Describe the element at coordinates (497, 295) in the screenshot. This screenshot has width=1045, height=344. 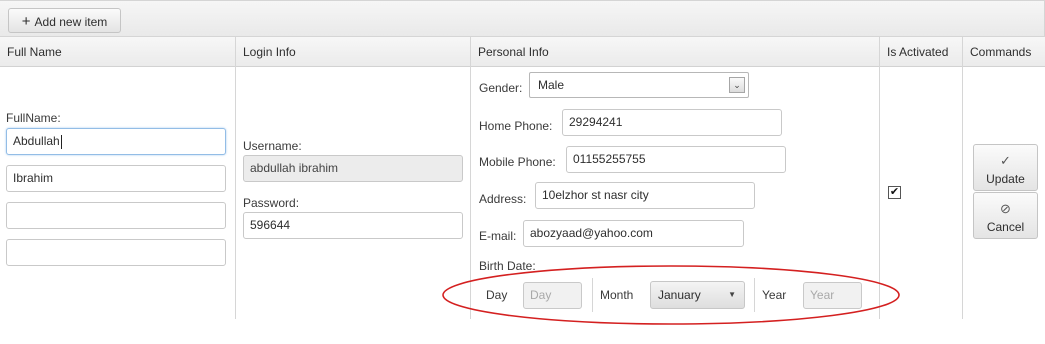
I see `day-label: Day` at that location.